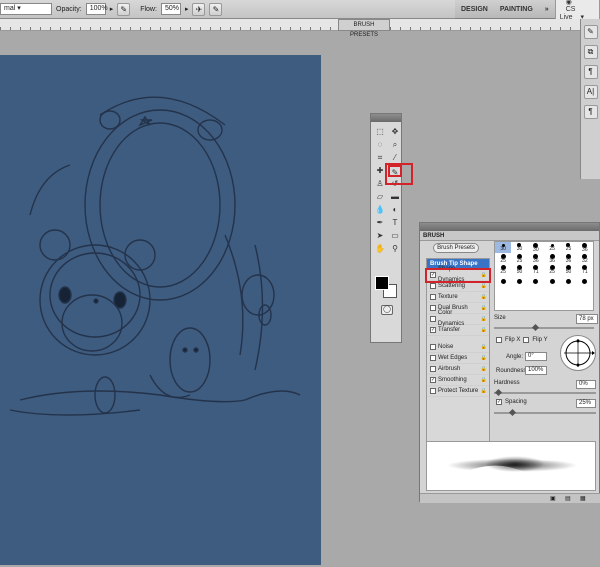  I want to click on paragraph-icon: ¶, so click(590, 112).